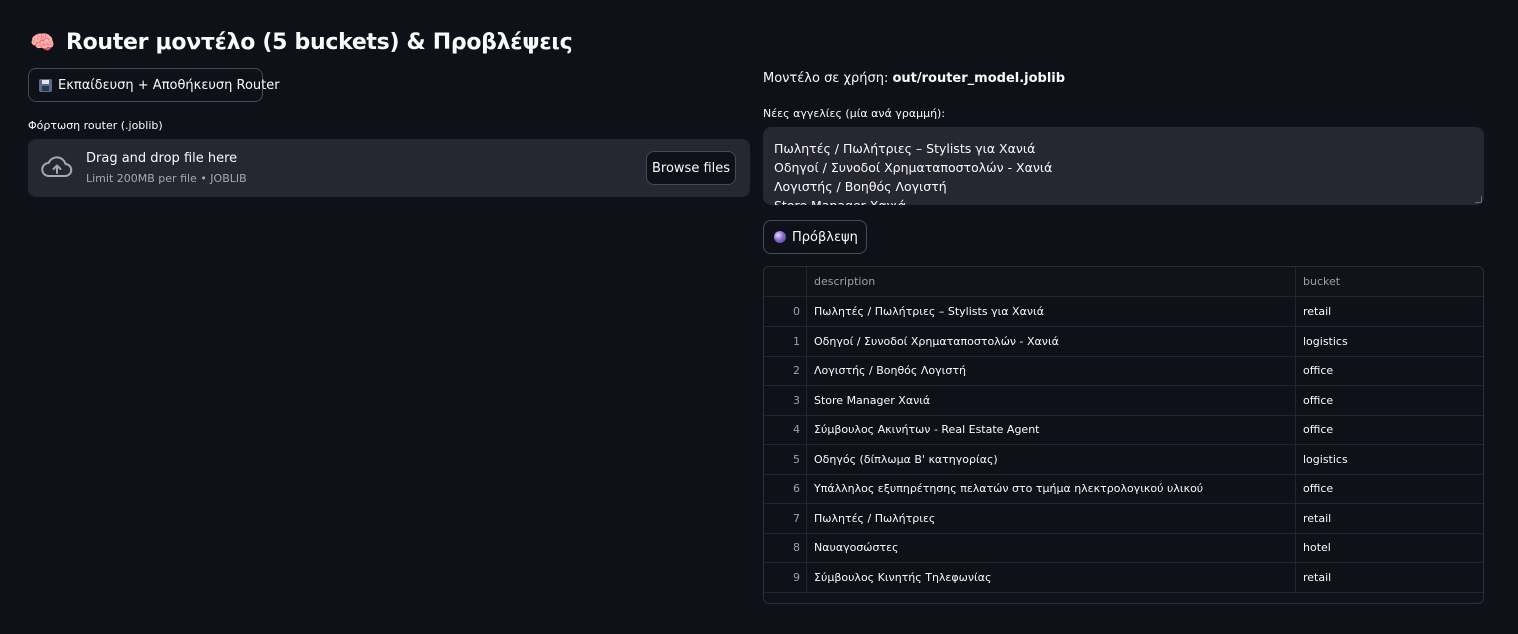 The width and height of the screenshot is (1518, 634). Describe the element at coordinates (785, 518) in the screenshot. I see `row-index: 7` at that location.